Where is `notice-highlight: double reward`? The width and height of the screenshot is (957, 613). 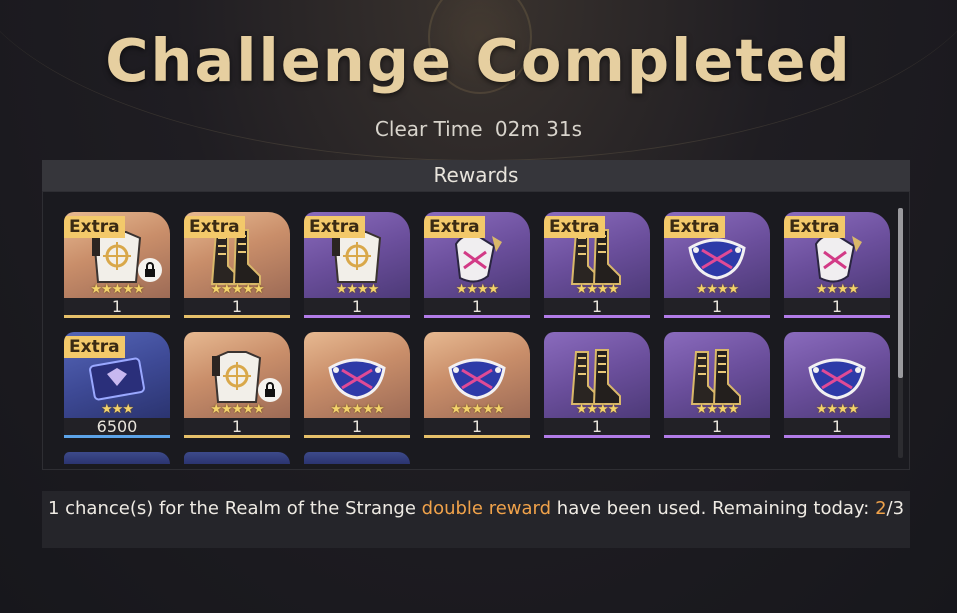 notice-highlight: double reward is located at coordinates (486, 508).